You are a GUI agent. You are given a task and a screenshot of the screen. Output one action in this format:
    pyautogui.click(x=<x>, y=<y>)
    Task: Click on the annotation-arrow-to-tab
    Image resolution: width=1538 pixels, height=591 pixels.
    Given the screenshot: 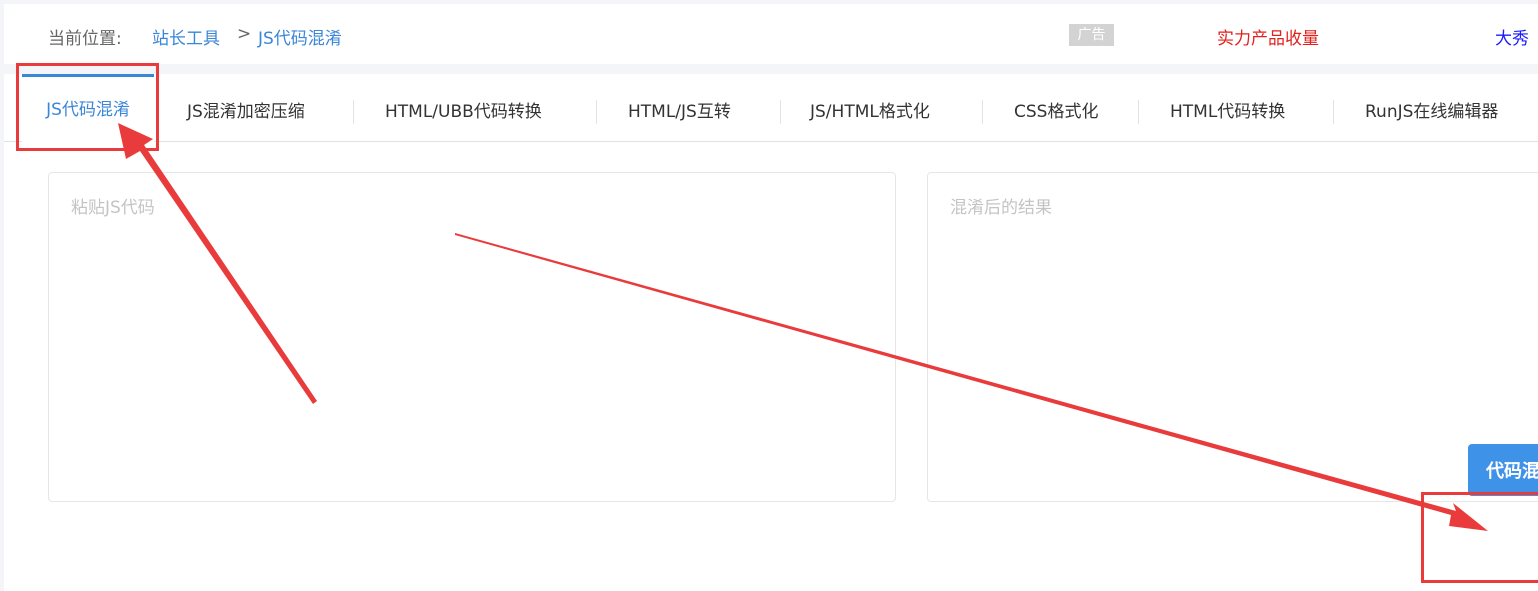 What is the action you would take?
    pyautogui.click(x=217, y=263)
    